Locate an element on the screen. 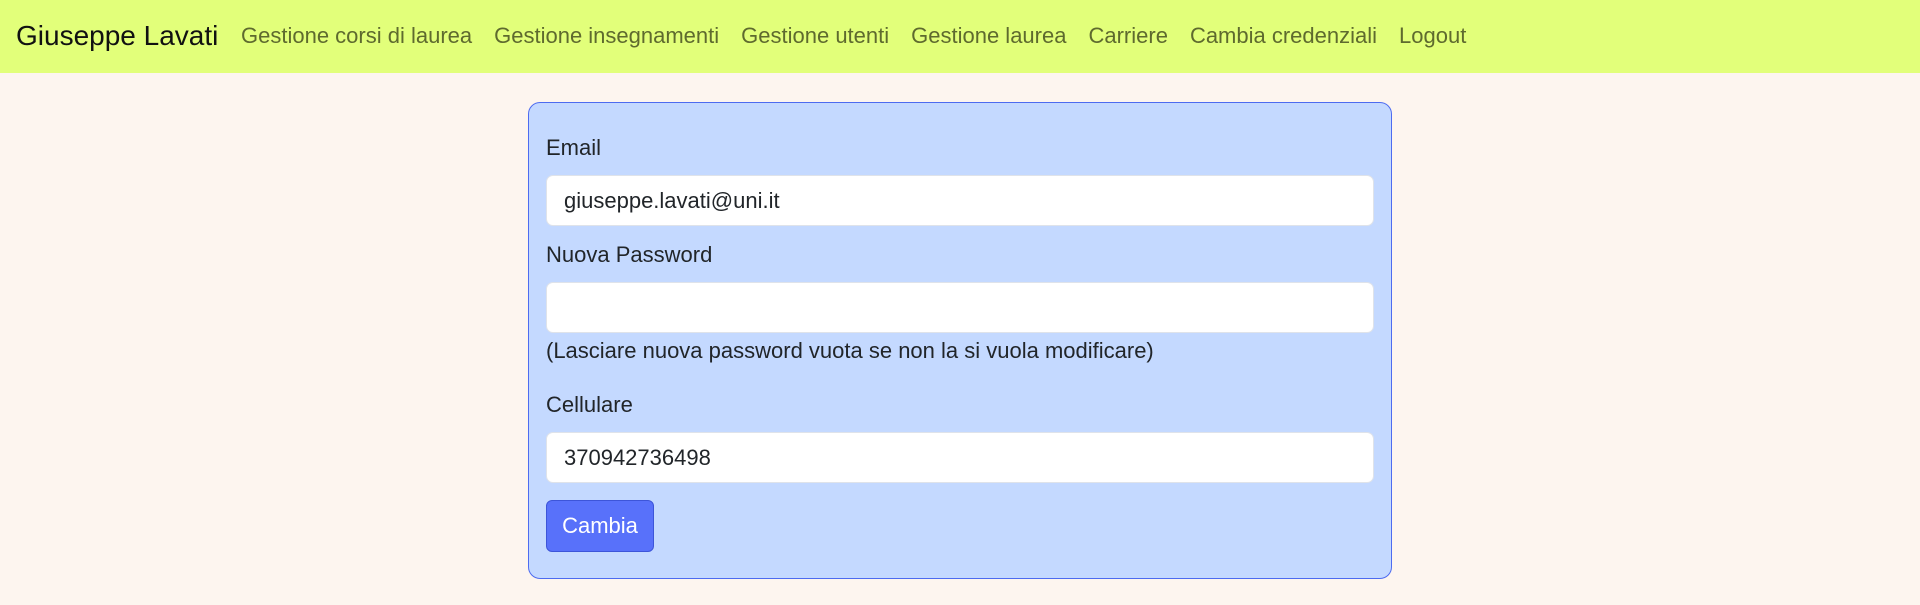  nav-cambia-credenziali: Cambia credenziali is located at coordinates (1283, 36).